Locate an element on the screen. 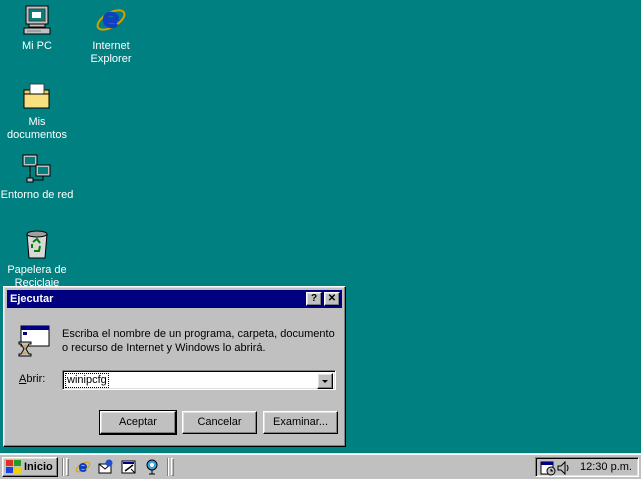  quick-launch-grip is located at coordinates (67, 467).